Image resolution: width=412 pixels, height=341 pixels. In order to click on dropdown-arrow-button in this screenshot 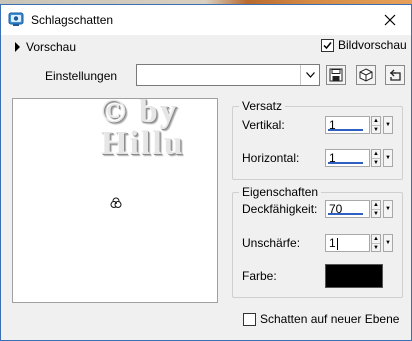, I will do `click(309, 75)`.